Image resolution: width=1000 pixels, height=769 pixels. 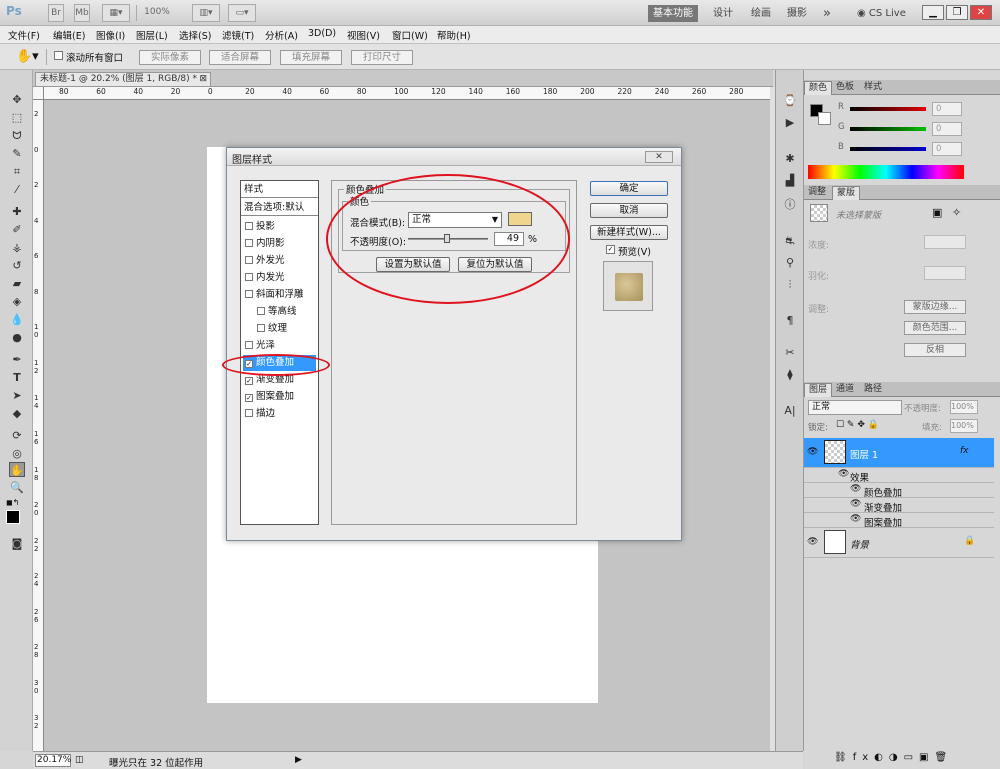 What do you see at coordinates (886, 172) in the screenshot?
I see `color-spectrum-bar` at bounding box center [886, 172].